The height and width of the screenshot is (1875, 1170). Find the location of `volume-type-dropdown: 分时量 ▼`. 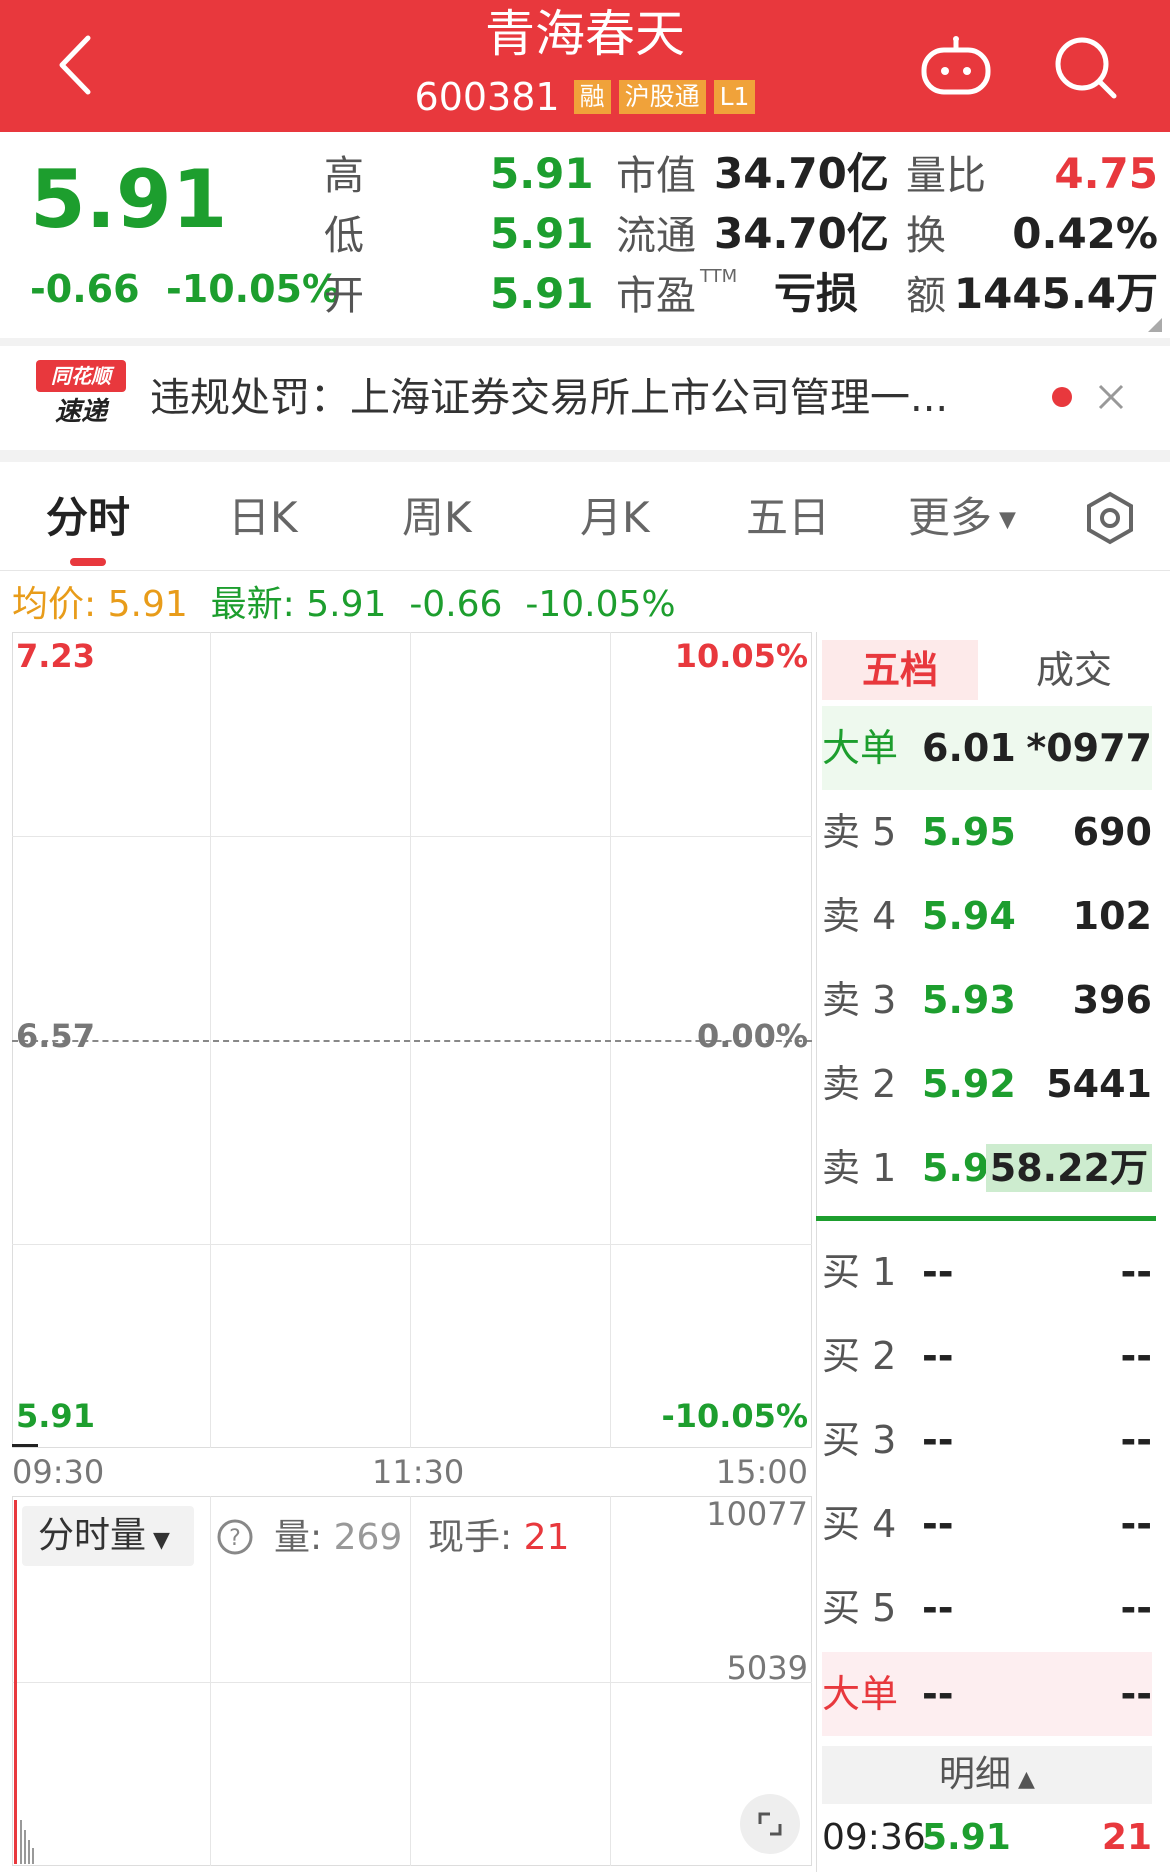

volume-type-dropdown: 分时量 ▼ is located at coordinates (108, 1536).